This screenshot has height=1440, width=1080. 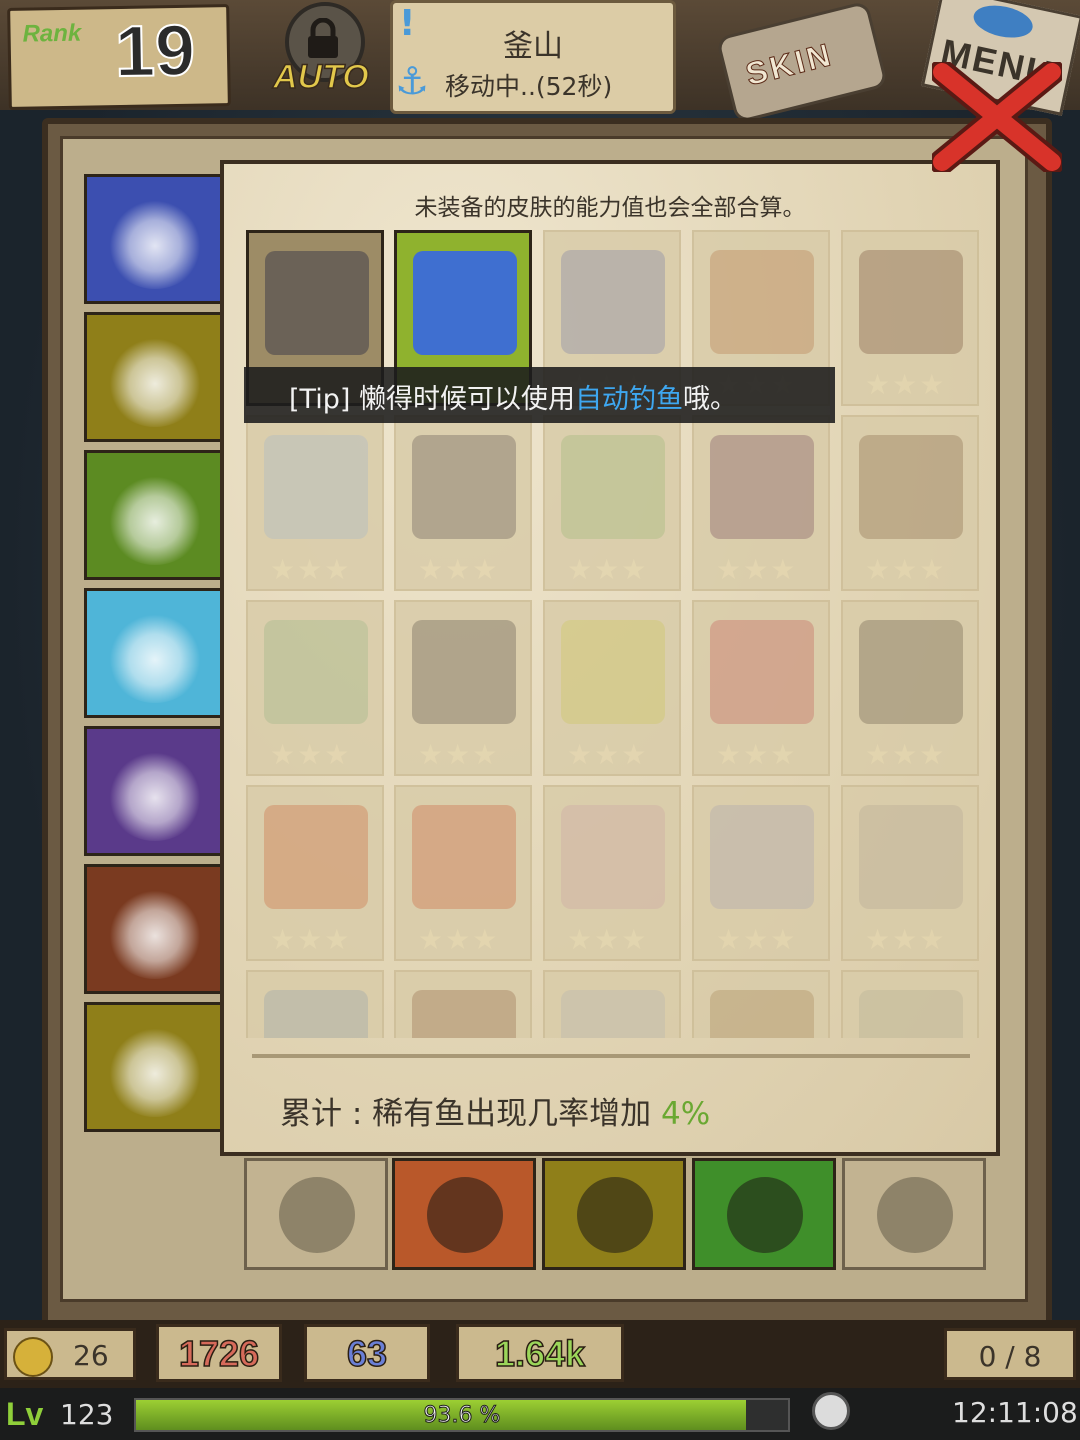 I want to click on clothes-icon, so click(x=155, y=655).